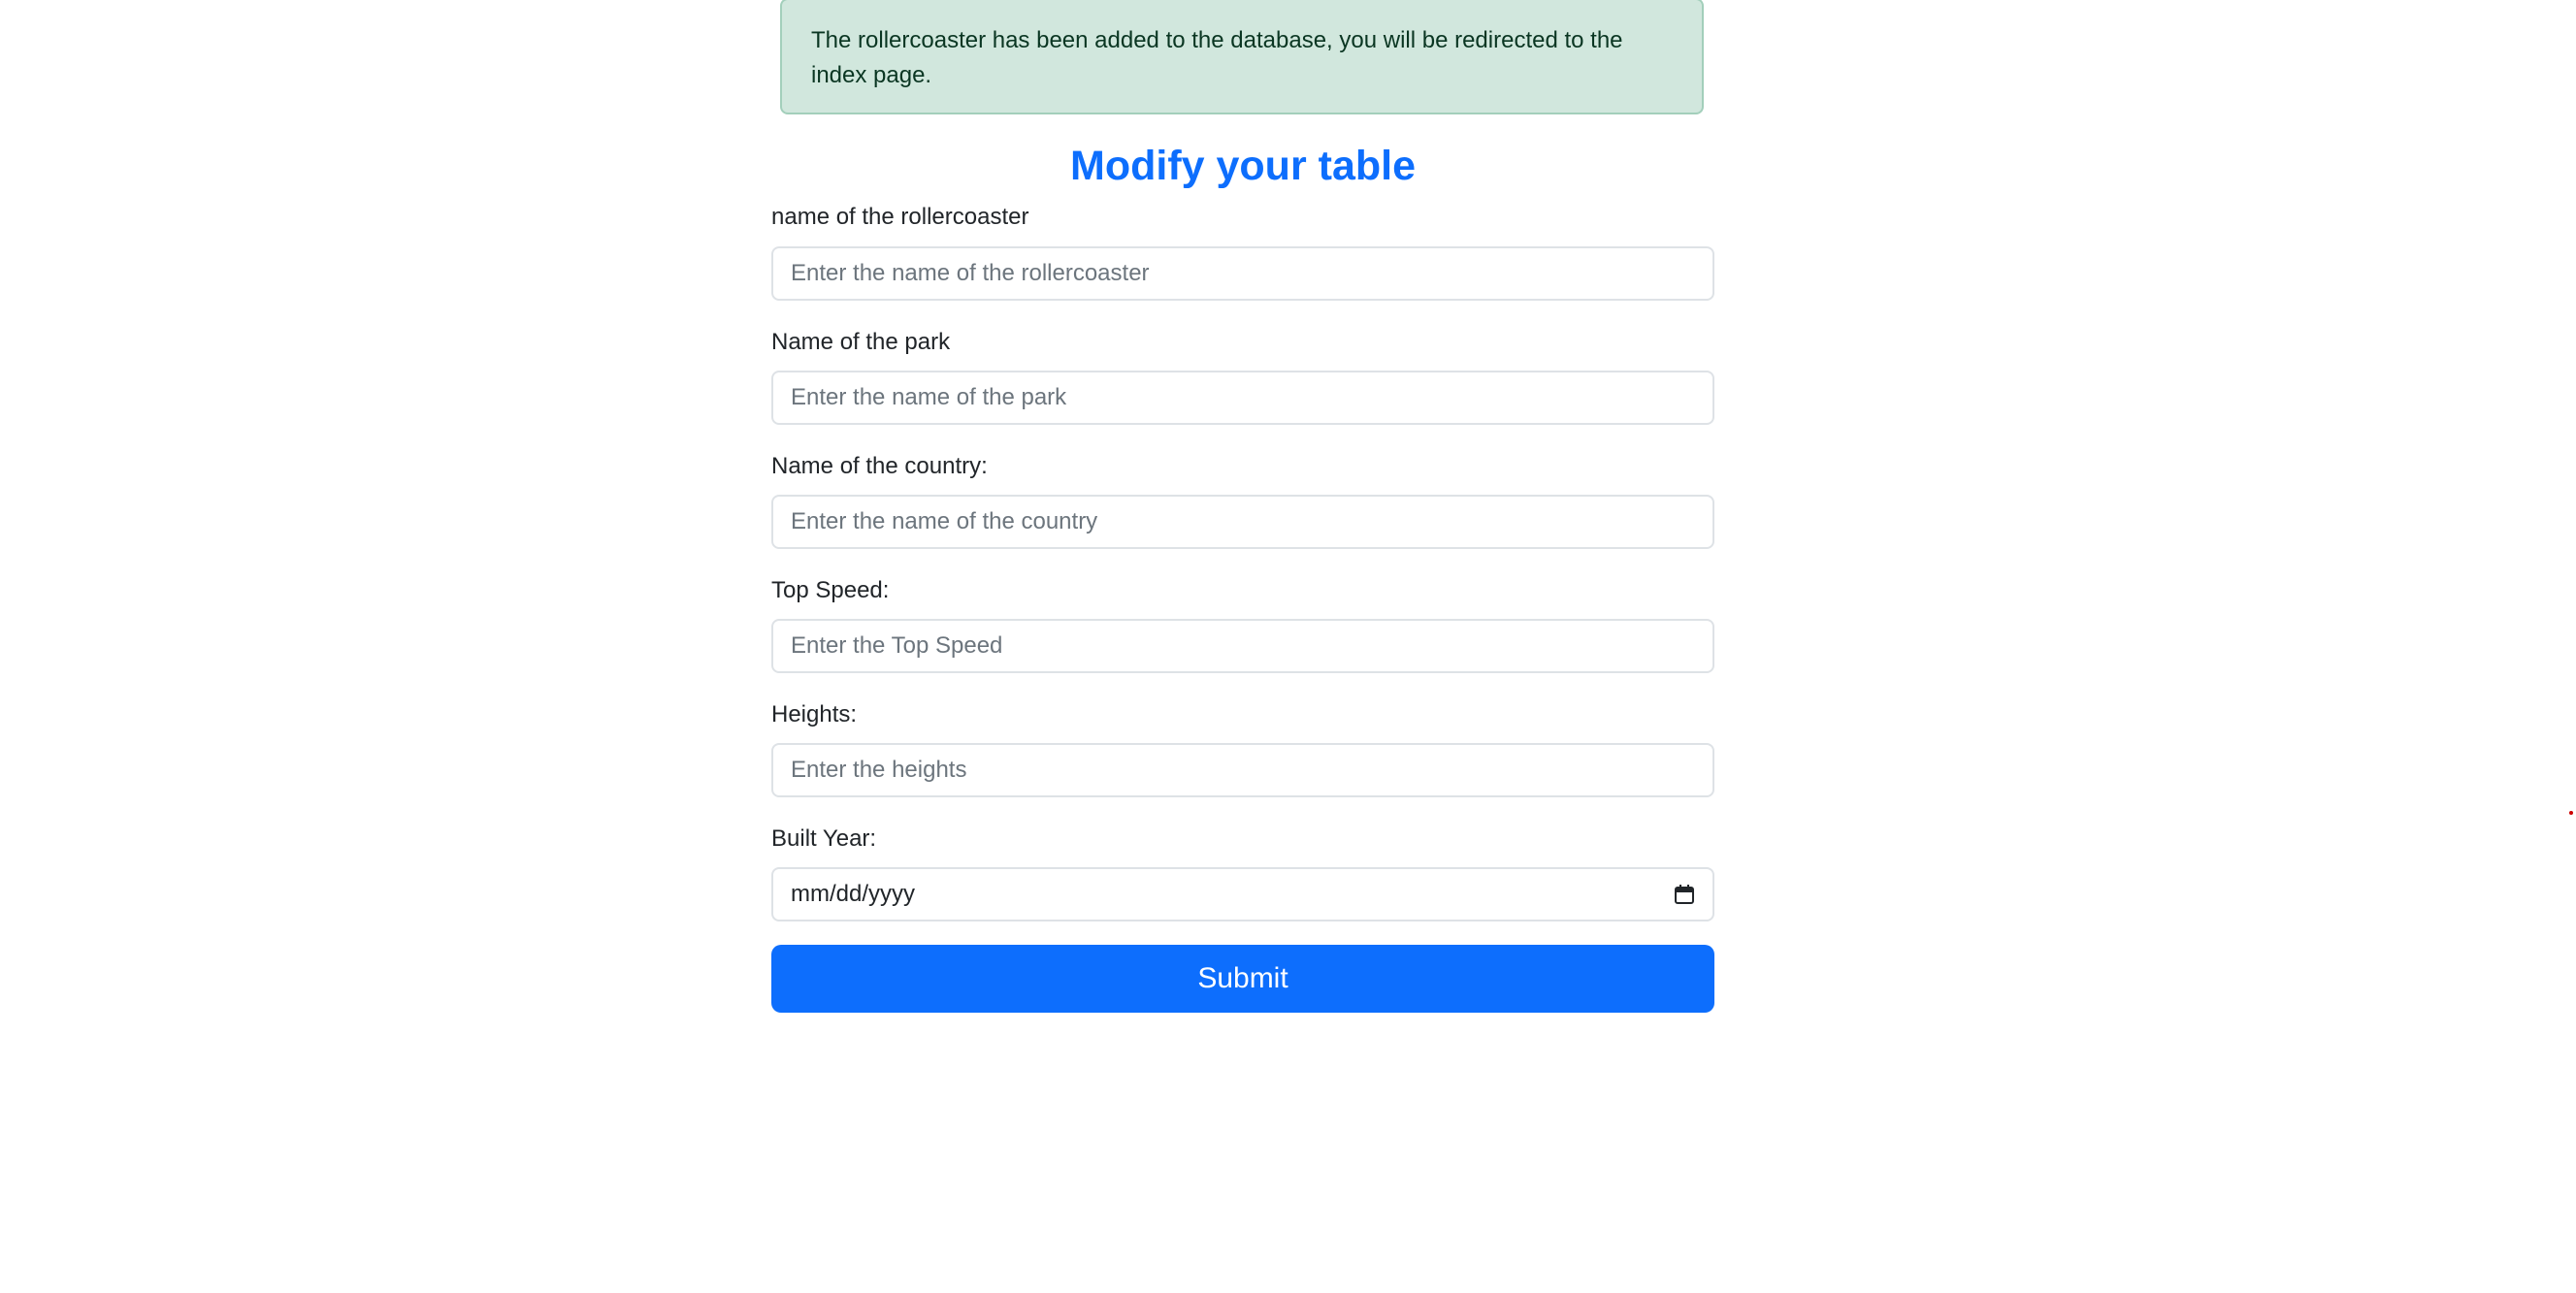 This screenshot has height=1293, width=2576. What do you see at coordinates (2571, 813) in the screenshot?
I see `red-dot-marker` at bounding box center [2571, 813].